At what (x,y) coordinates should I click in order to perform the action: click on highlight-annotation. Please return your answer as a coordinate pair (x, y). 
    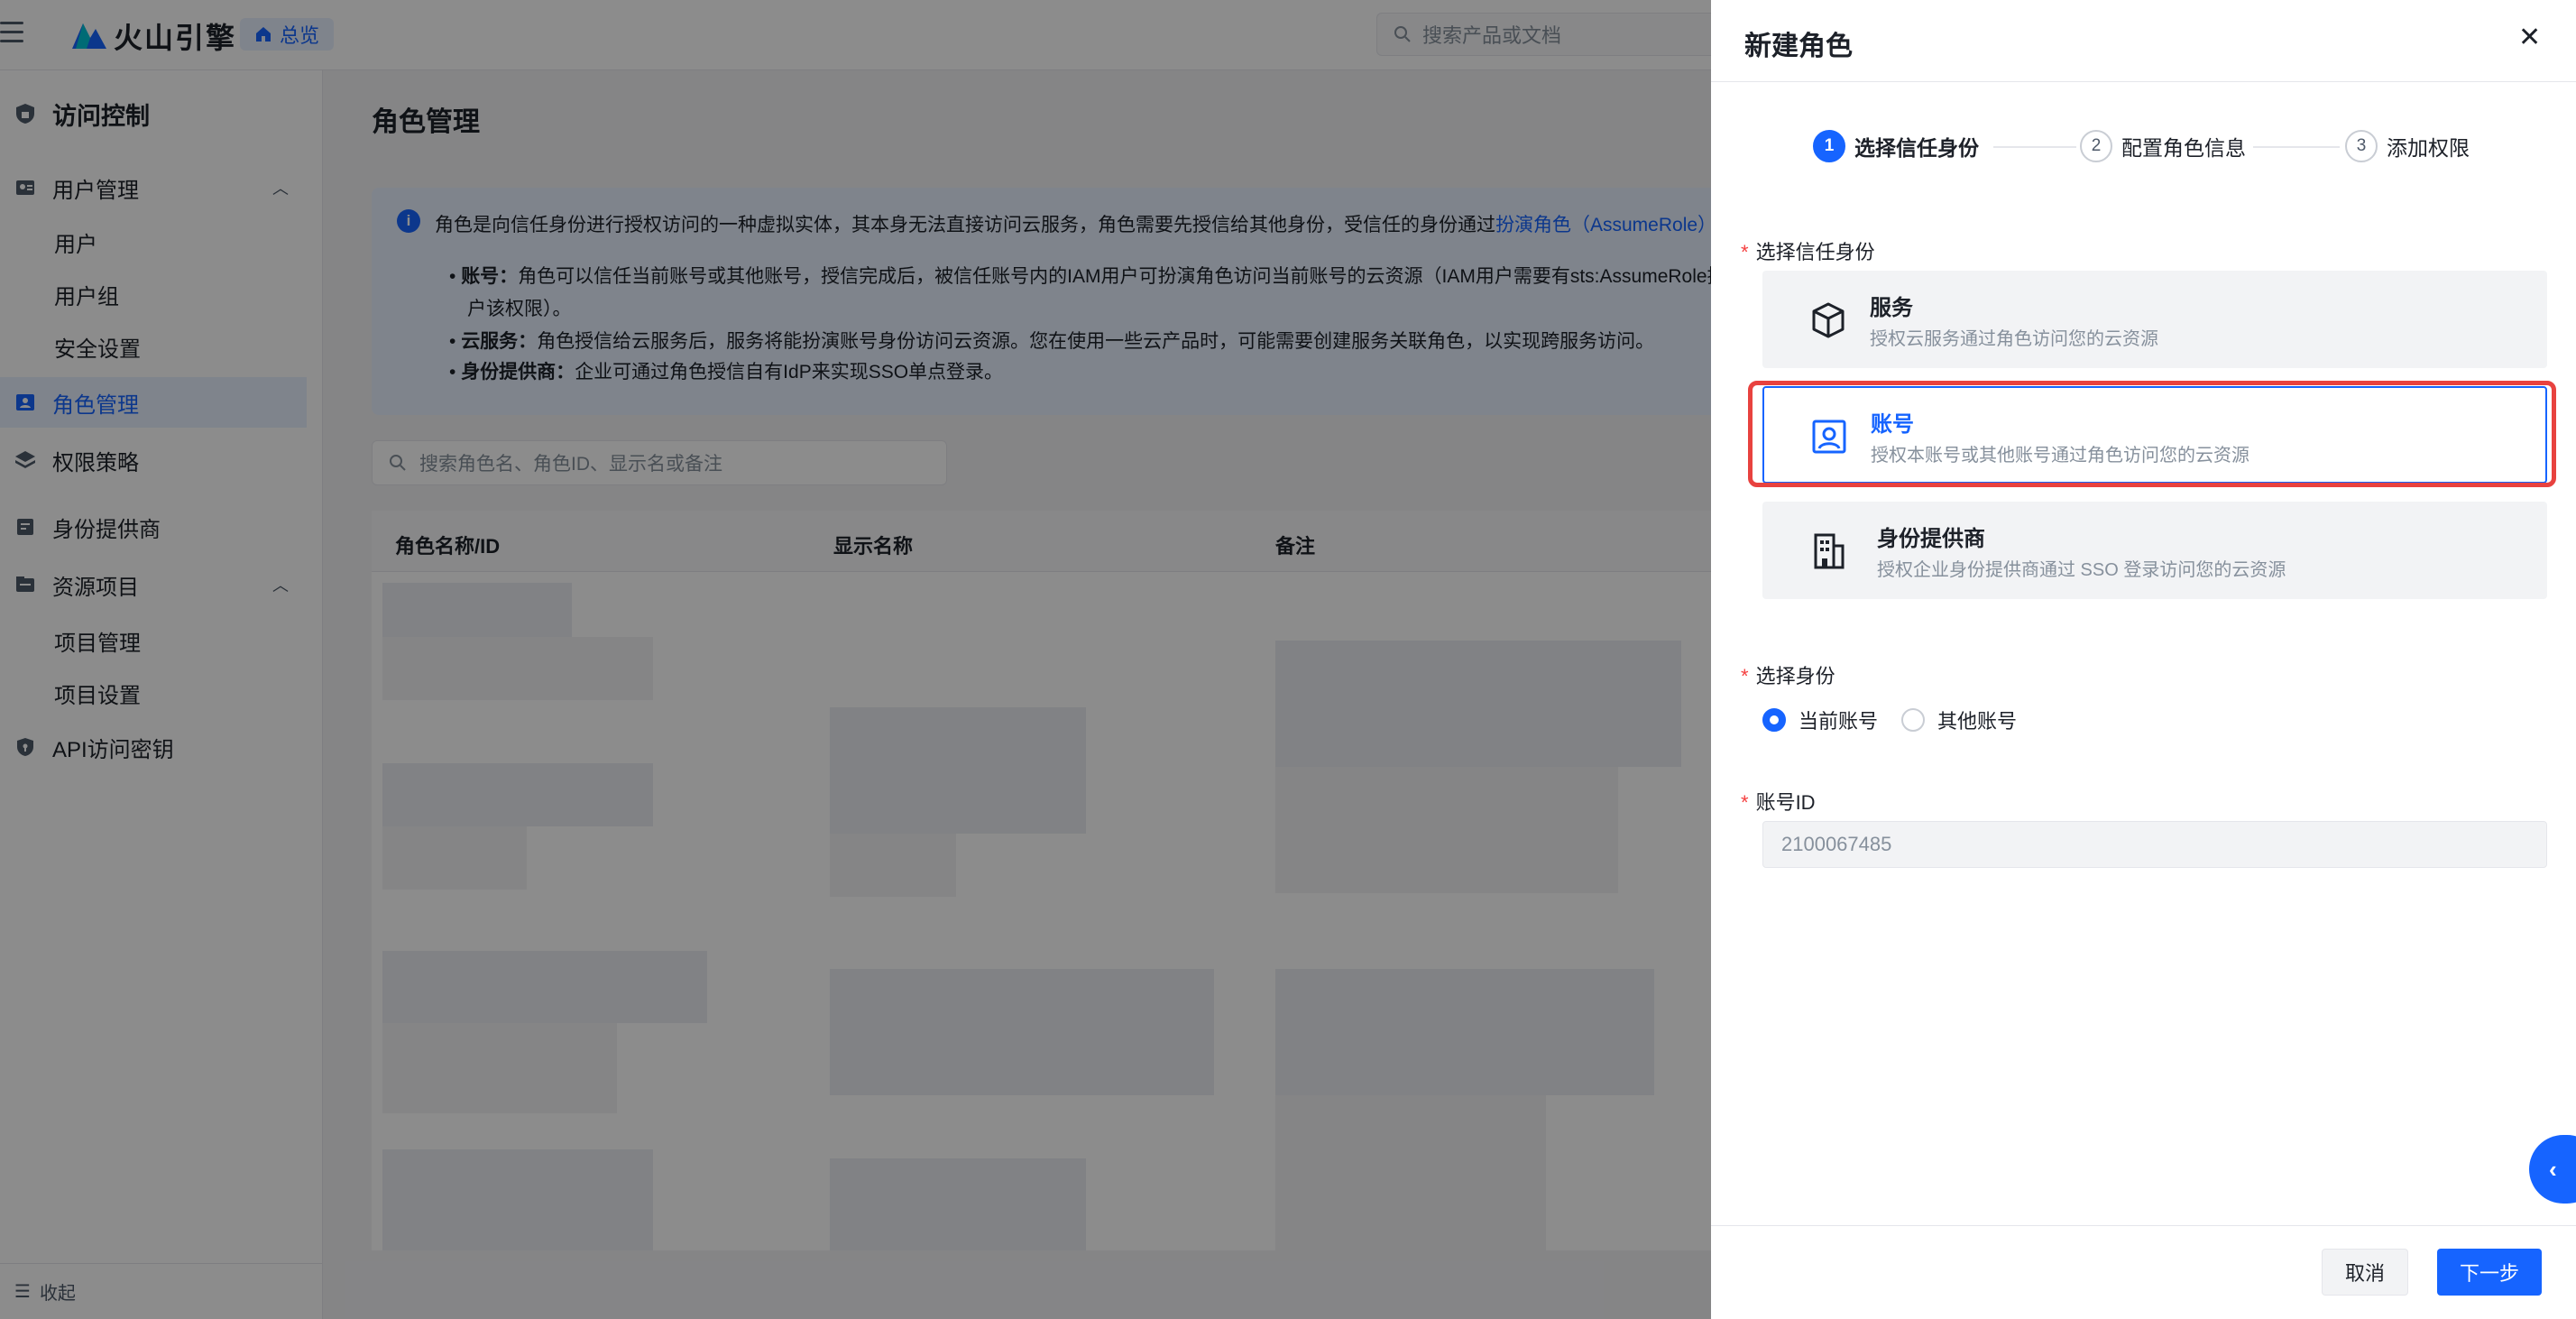
    Looking at the image, I should click on (2152, 434).